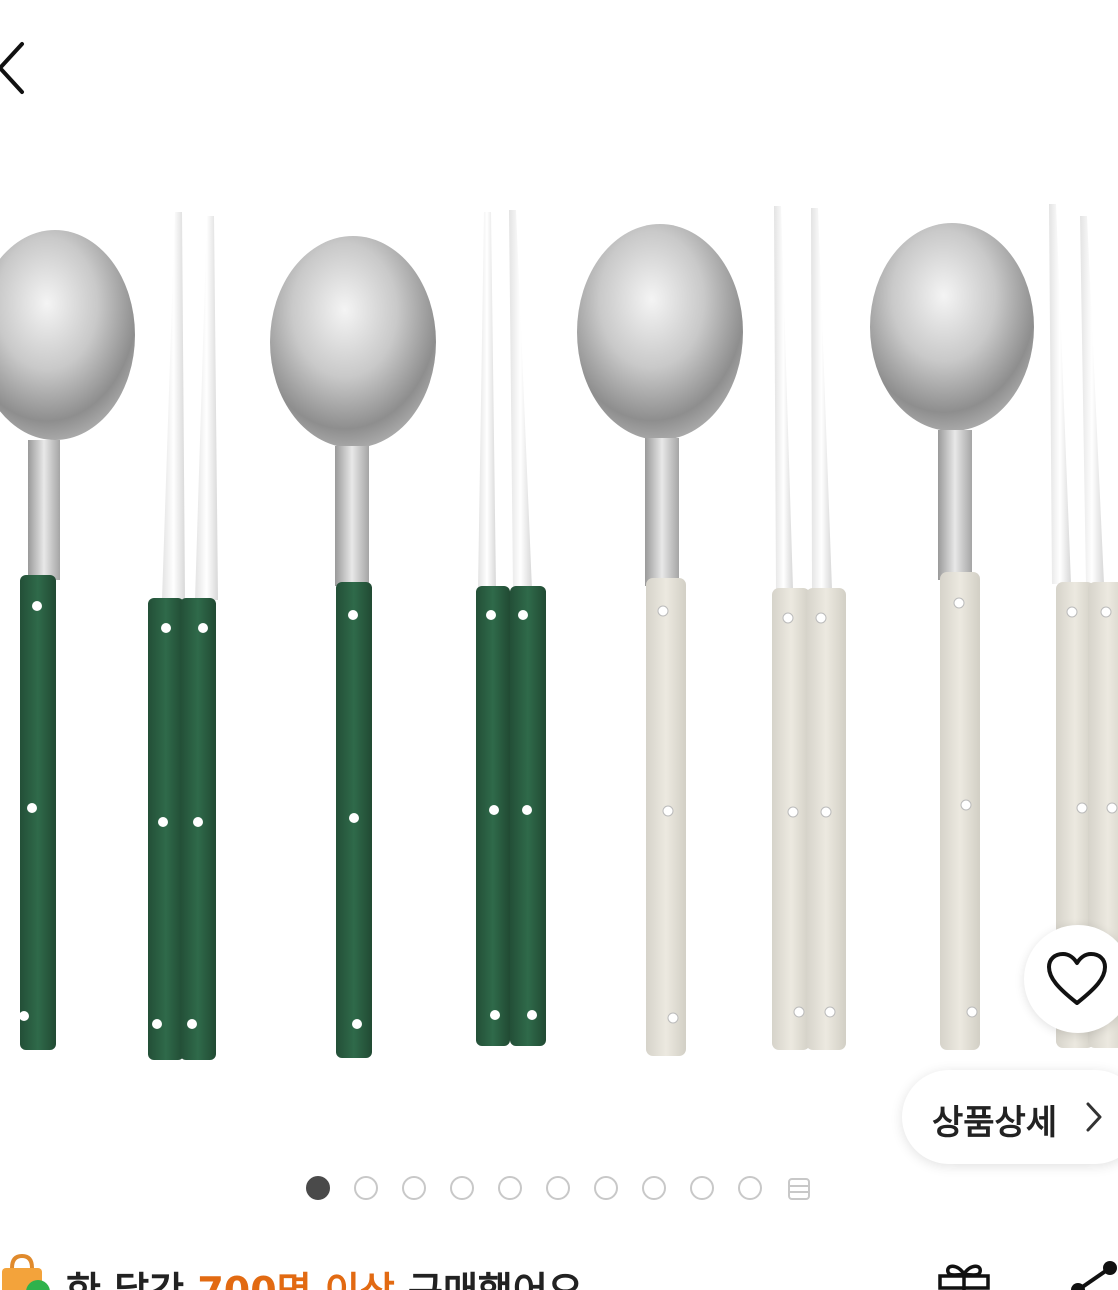 The width and height of the screenshot is (1118, 1290). Describe the element at coordinates (26, 1272) in the screenshot. I see `shopping-bag-icon` at that location.